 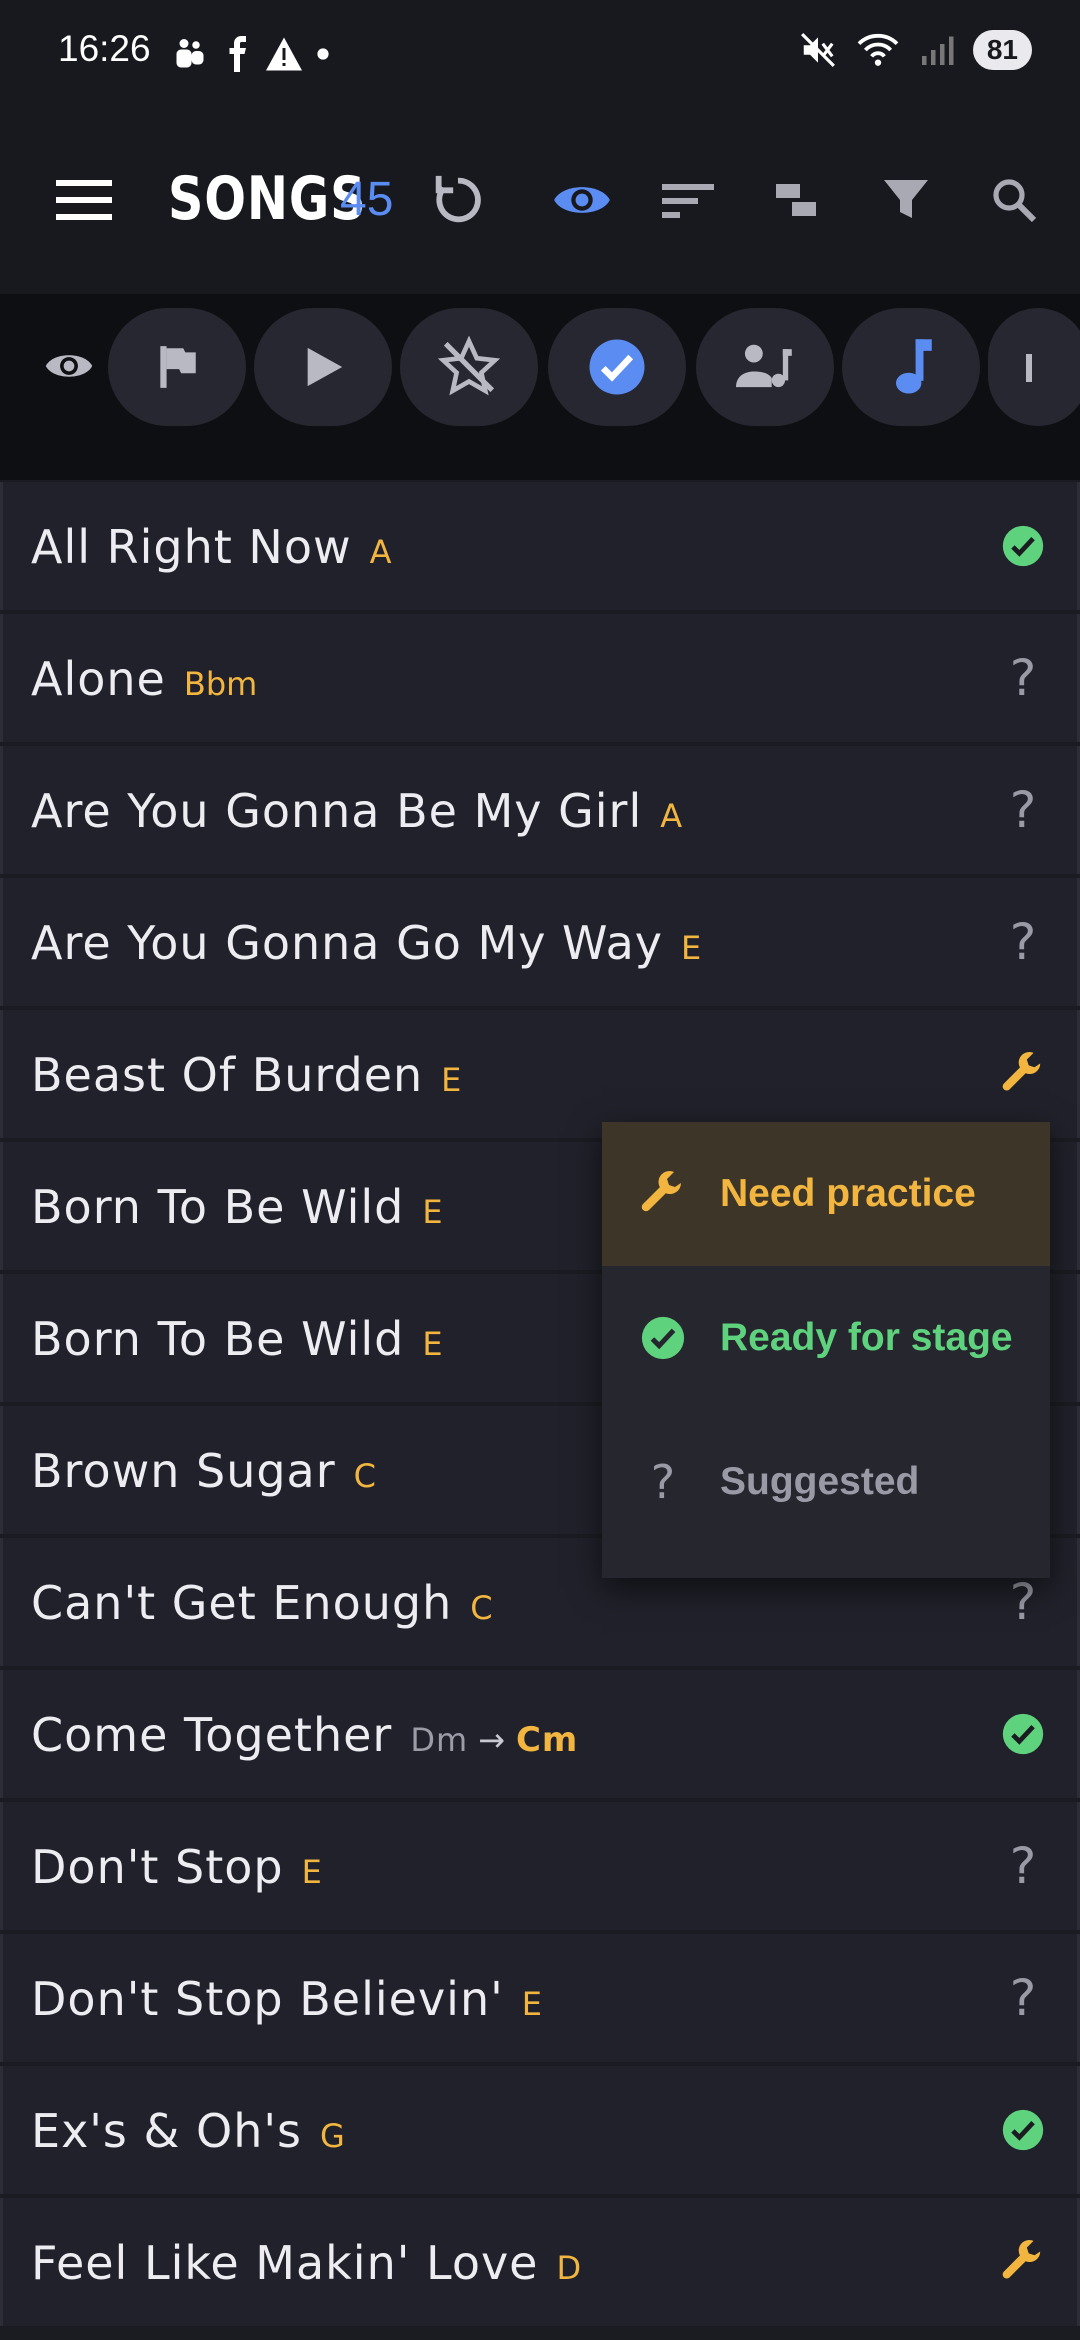 I want to click on menu-item-suggested: ? Suggested, so click(x=826, y=1482).